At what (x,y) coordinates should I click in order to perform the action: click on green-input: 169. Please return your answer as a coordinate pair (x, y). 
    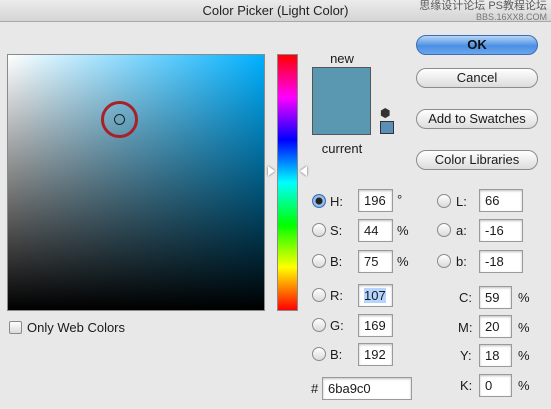
    Looking at the image, I should click on (375, 325).